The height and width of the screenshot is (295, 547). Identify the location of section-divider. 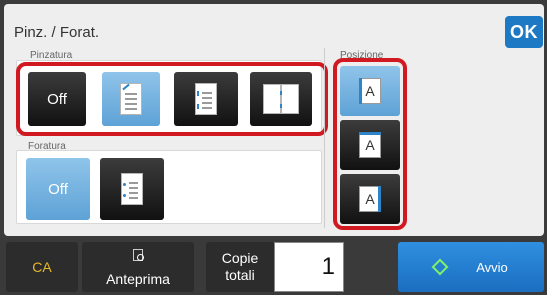
(324, 138).